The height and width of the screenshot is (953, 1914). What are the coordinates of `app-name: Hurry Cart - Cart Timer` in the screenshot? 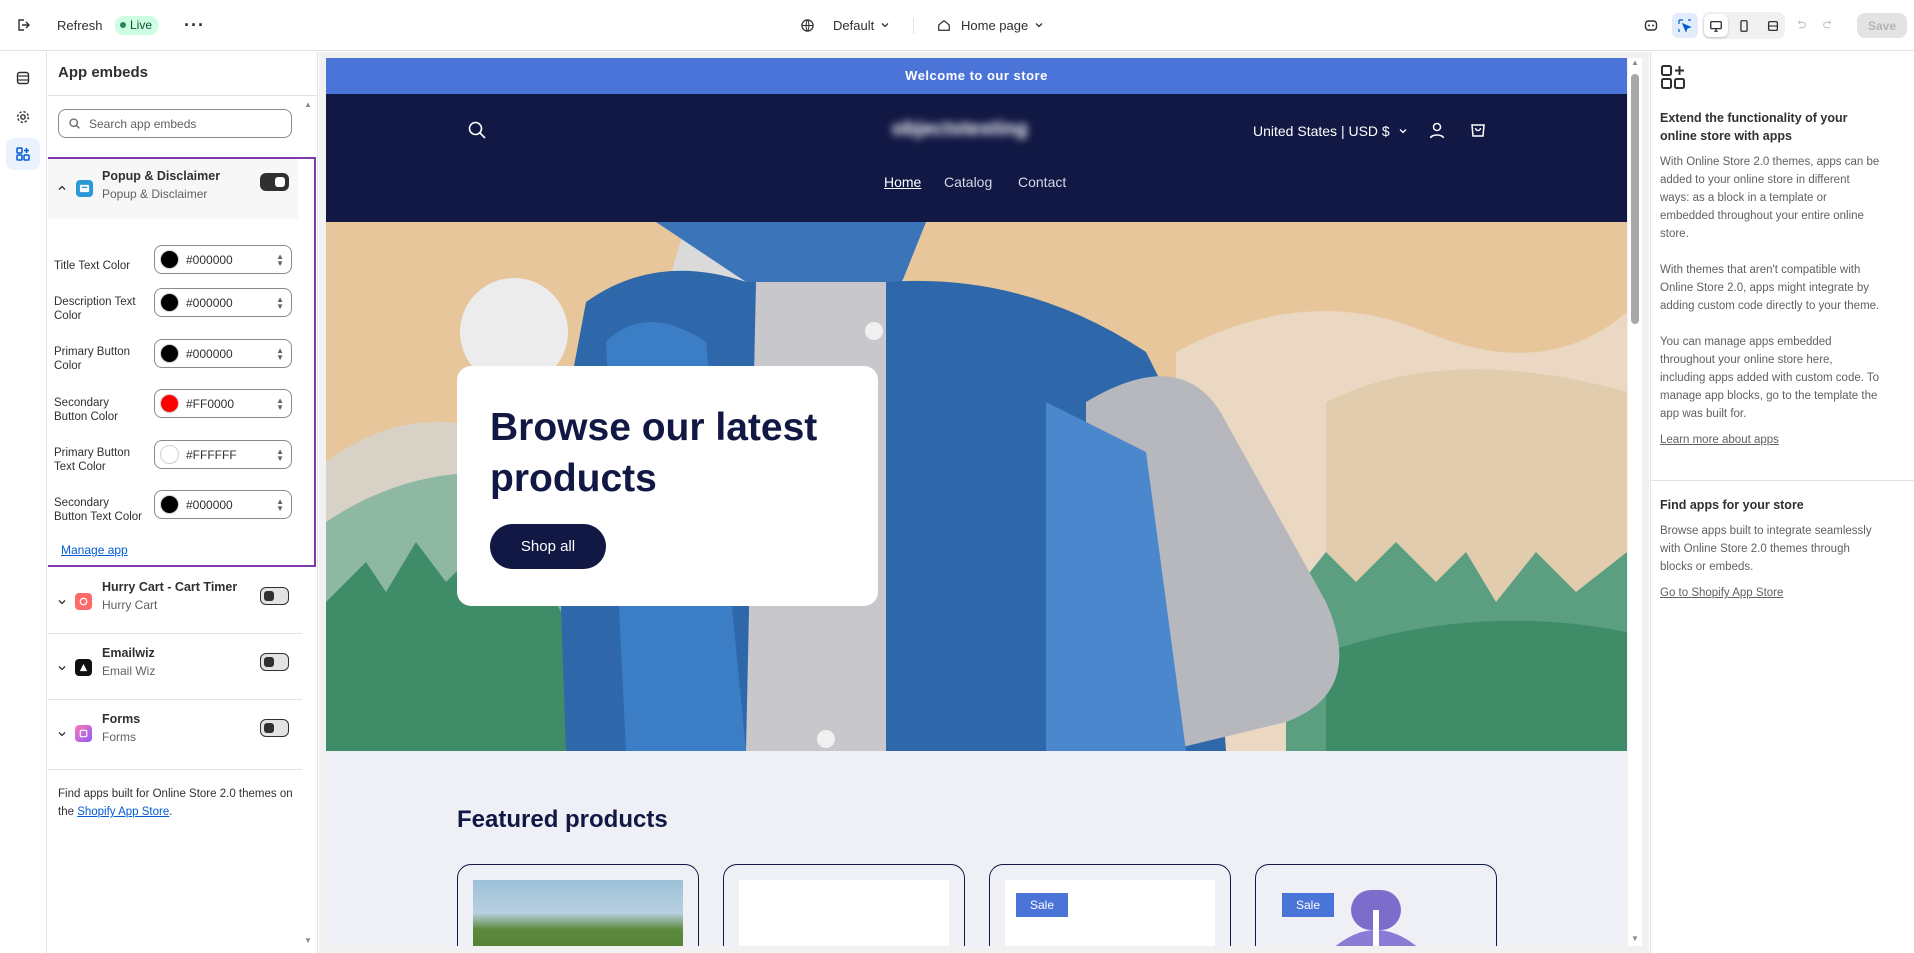 It's located at (170, 587).